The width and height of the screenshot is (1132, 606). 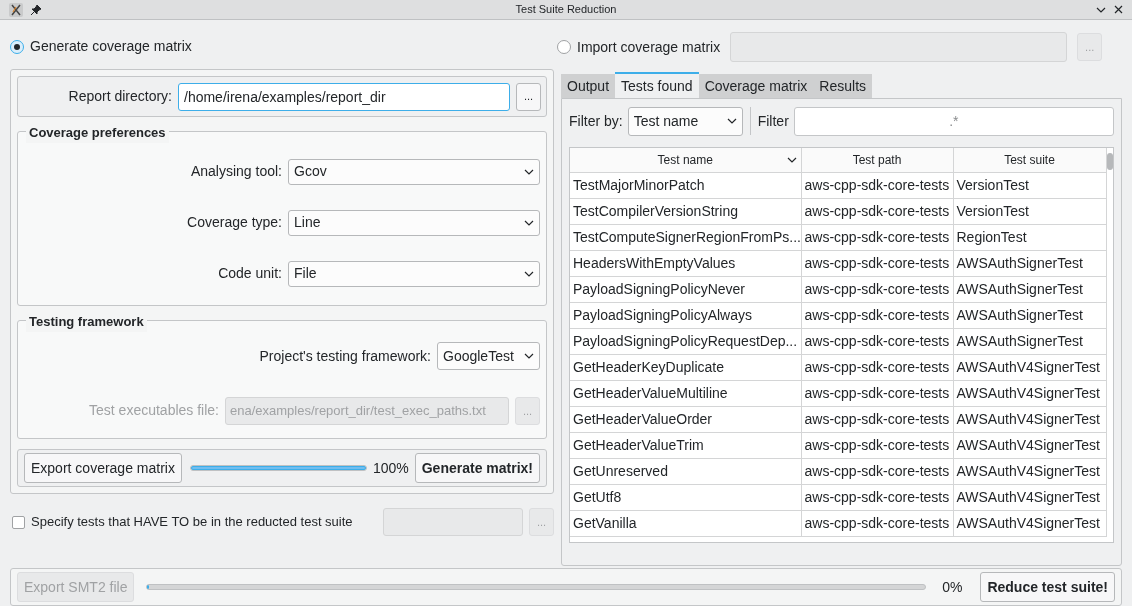 I want to click on sort-icon, so click(x=791, y=160).